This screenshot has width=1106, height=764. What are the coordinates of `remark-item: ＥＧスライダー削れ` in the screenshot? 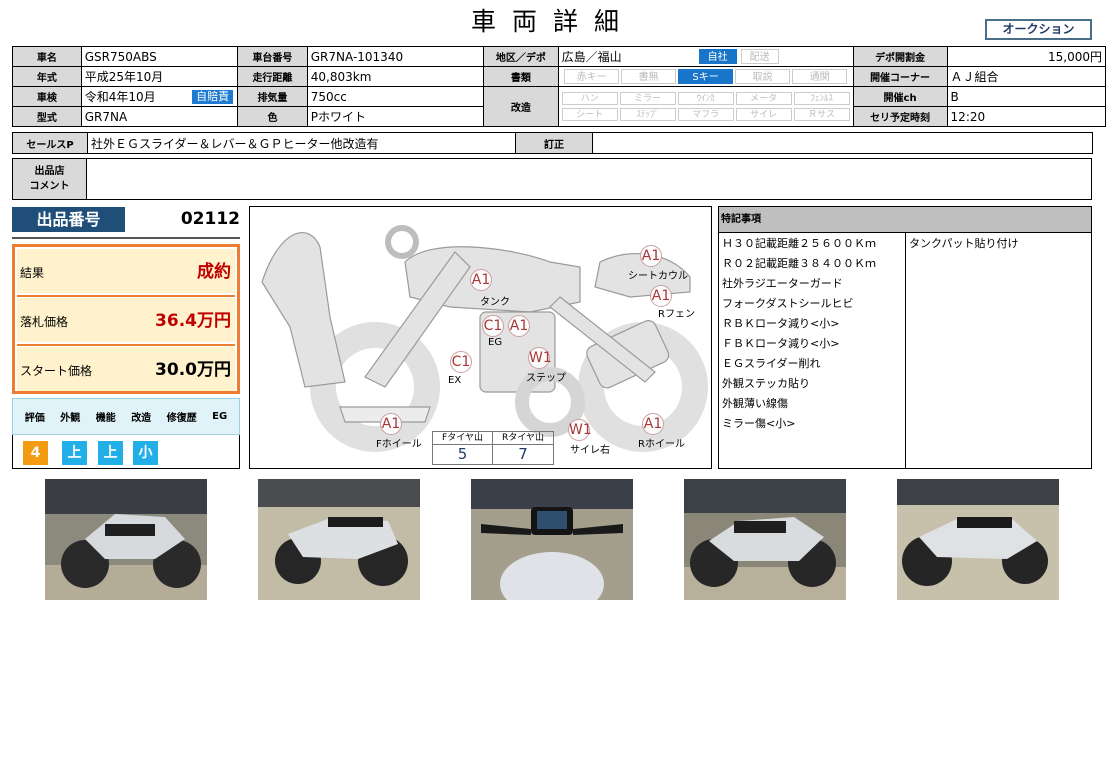 It's located at (771, 363).